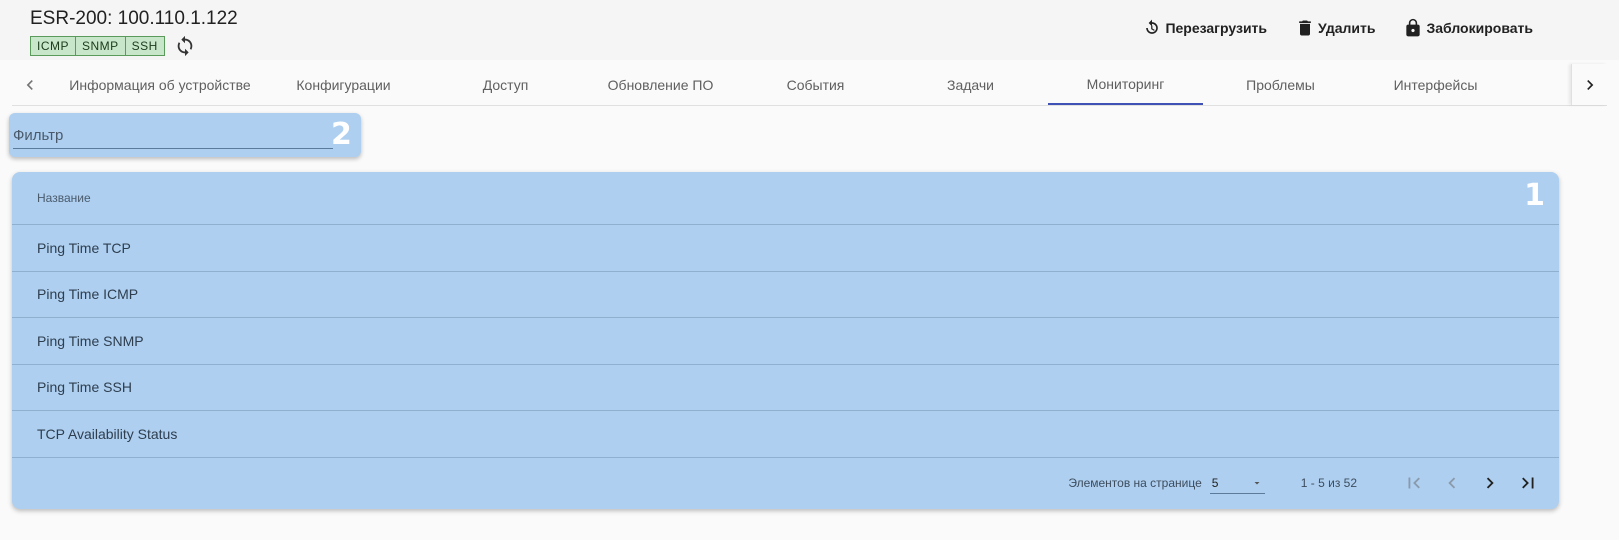 The width and height of the screenshot is (1619, 540). I want to click on tab-problems: Проблемы, so click(1280, 84).